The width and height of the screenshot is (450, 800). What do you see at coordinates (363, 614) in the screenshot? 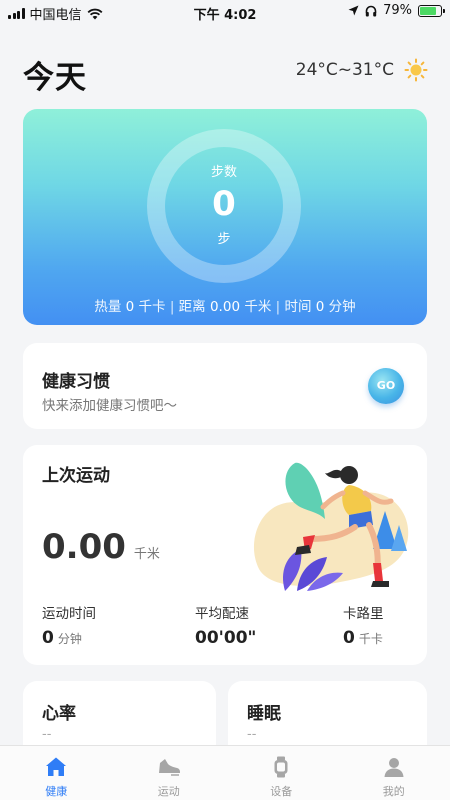
I see `stat-label: 卡路里` at bounding box center [363, 614].